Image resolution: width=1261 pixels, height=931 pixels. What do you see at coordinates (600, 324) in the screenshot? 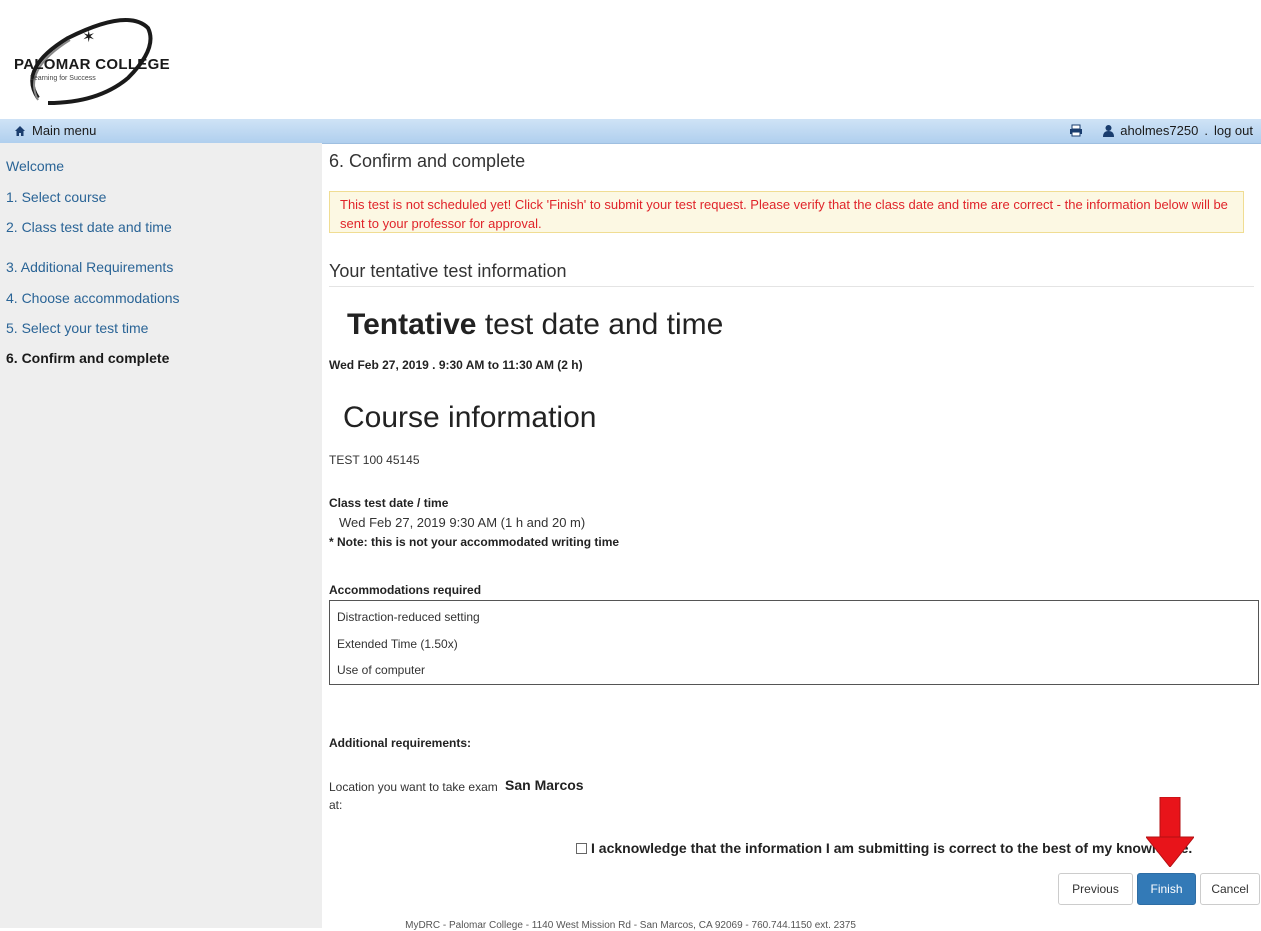
I see `tentative-rest: test date and time` at bounding box center [600, 324].